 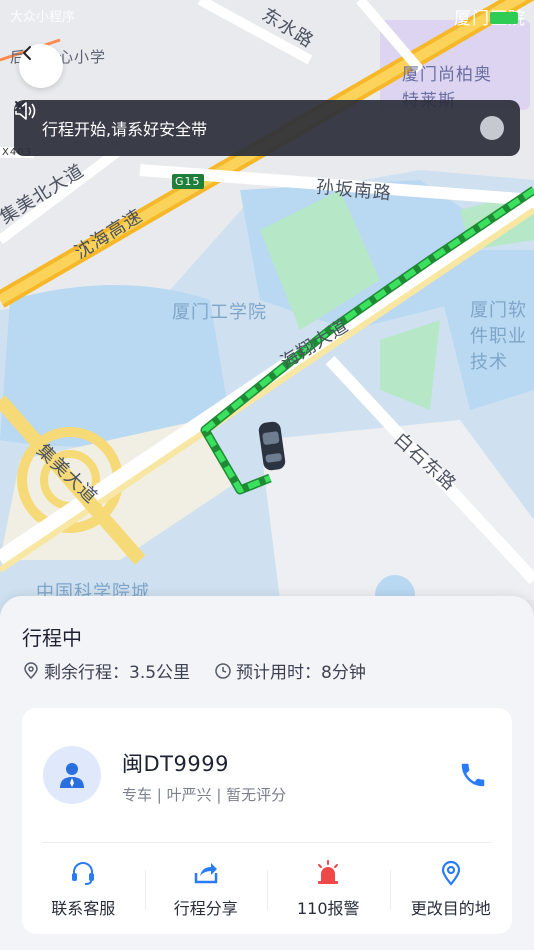 What do you see at coordinates (41, 66) in the screenshot?
I see `back-button` at bounding box center [41, 66].